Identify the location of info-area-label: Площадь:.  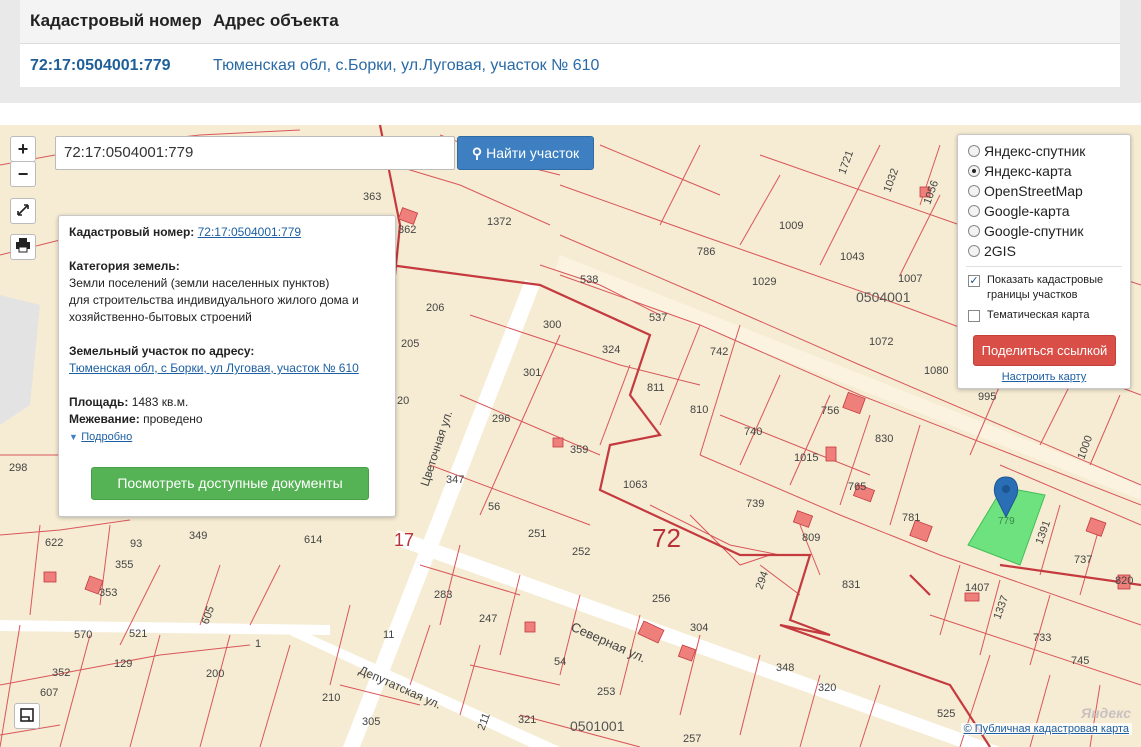
(99, 402).